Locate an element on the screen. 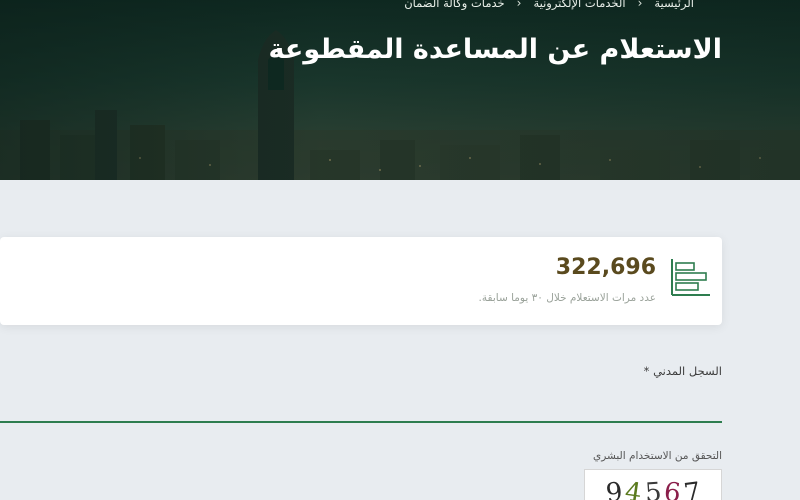 This screenshot has width=800, height=500. captcha-digit: 9 is located at coordinates (614, 488).